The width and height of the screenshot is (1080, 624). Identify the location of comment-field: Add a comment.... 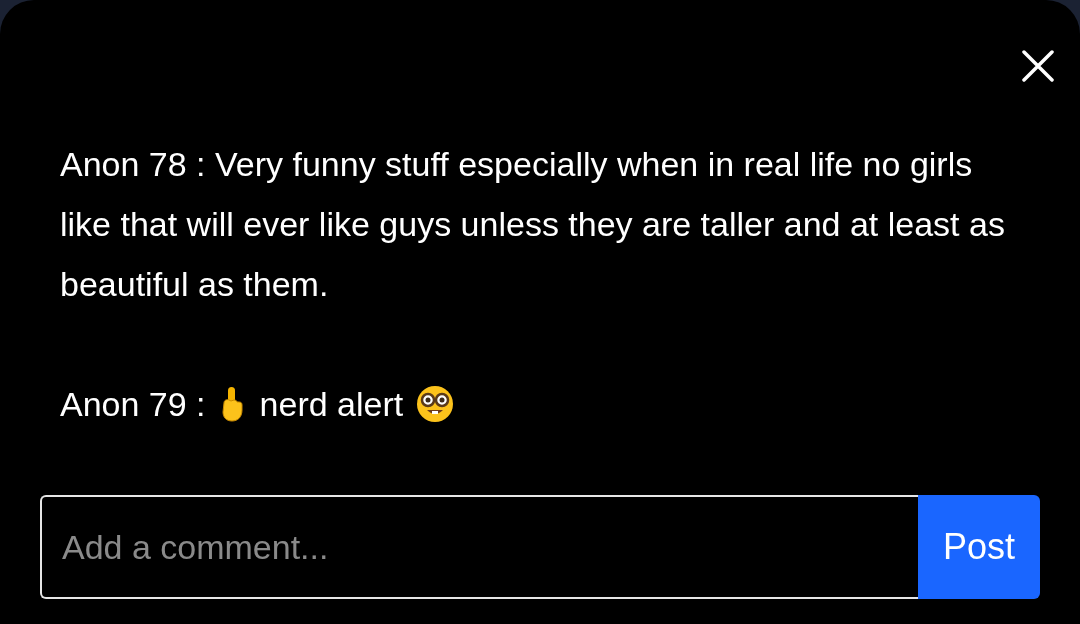
(479, 547).